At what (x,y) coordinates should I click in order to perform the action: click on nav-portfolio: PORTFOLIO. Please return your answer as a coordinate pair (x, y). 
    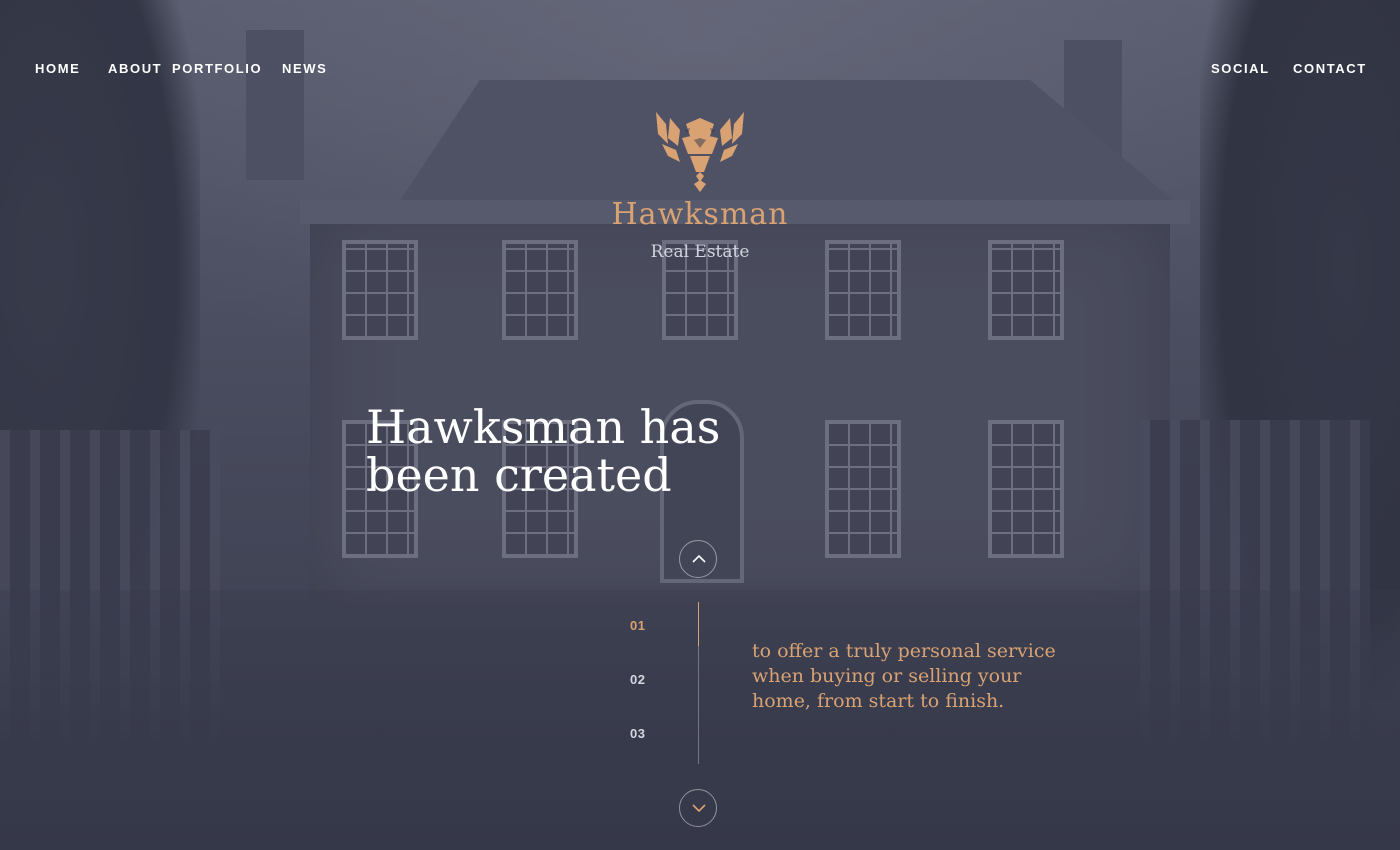
    Looking at the image, I should click on (217, 68).